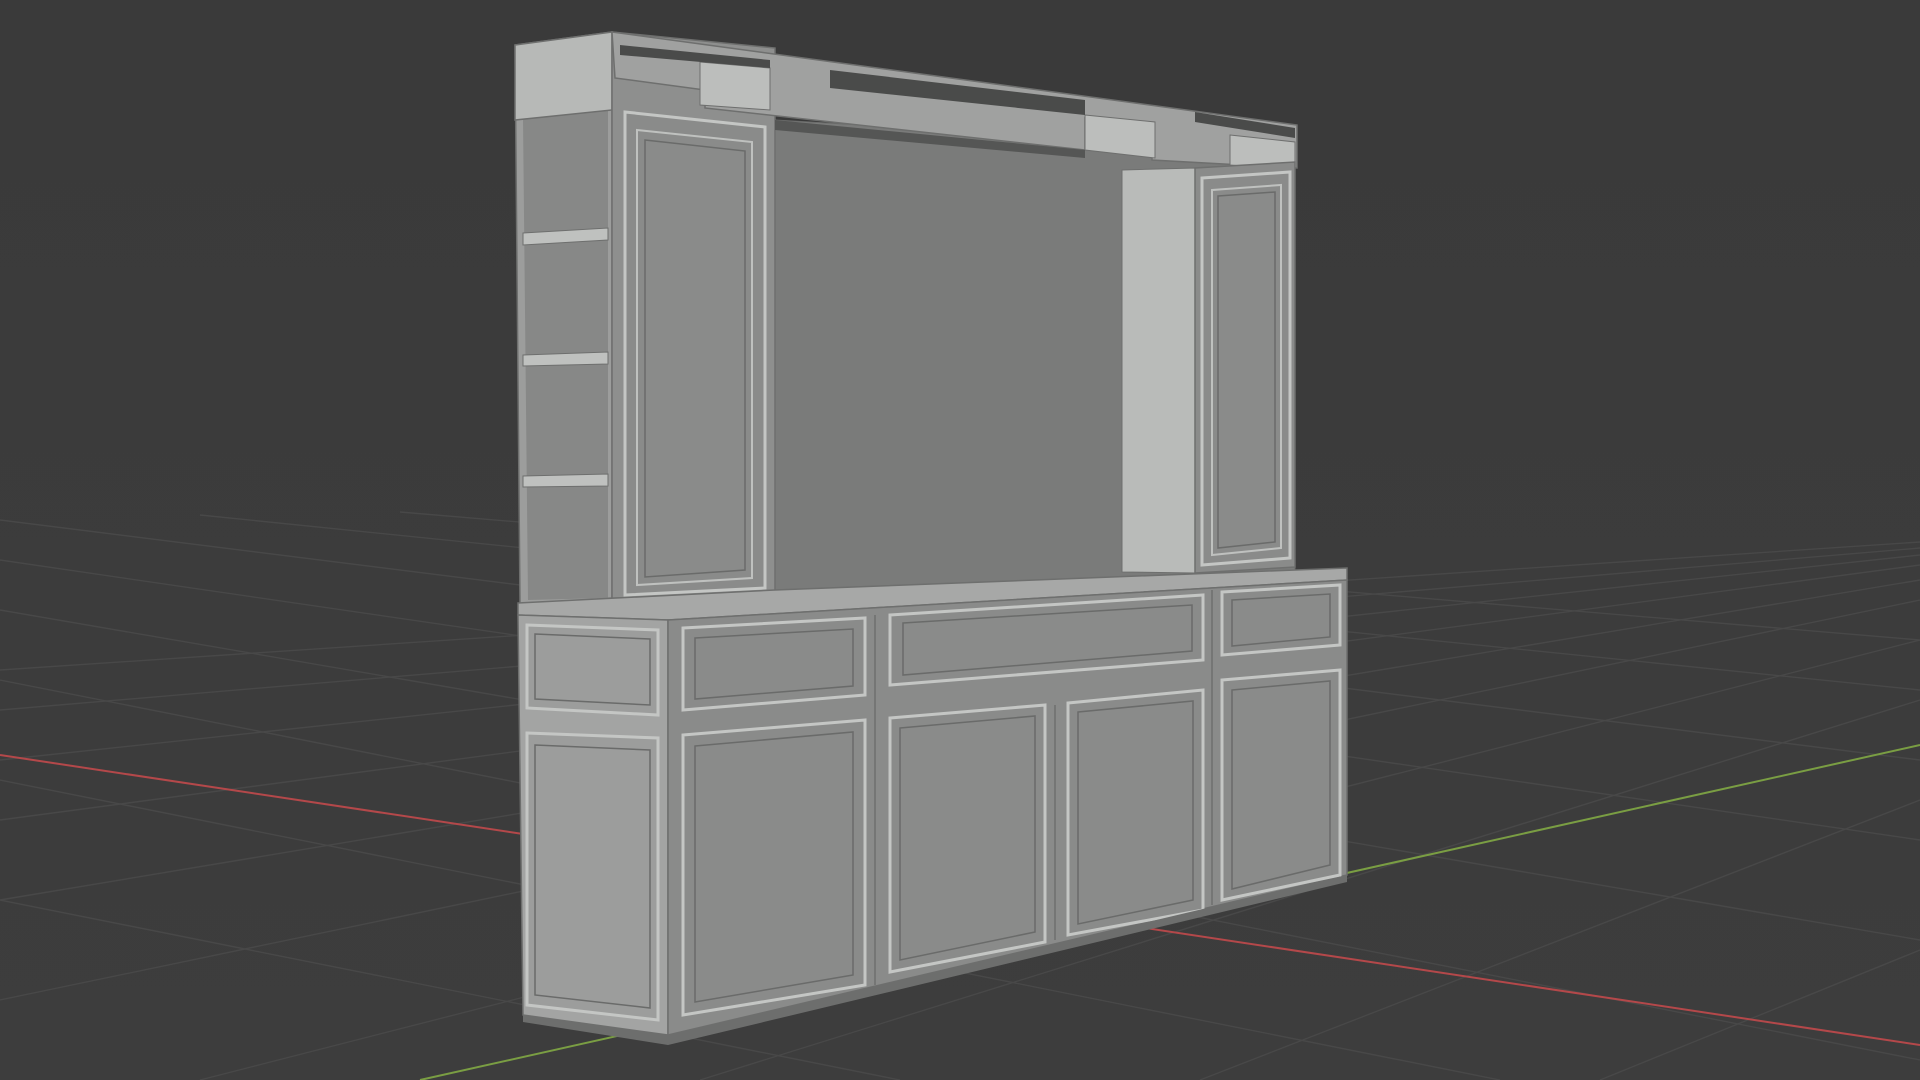  Describe the element at coordinates (563, 76) in the screenshot. I see `left-tower-top` at that location.